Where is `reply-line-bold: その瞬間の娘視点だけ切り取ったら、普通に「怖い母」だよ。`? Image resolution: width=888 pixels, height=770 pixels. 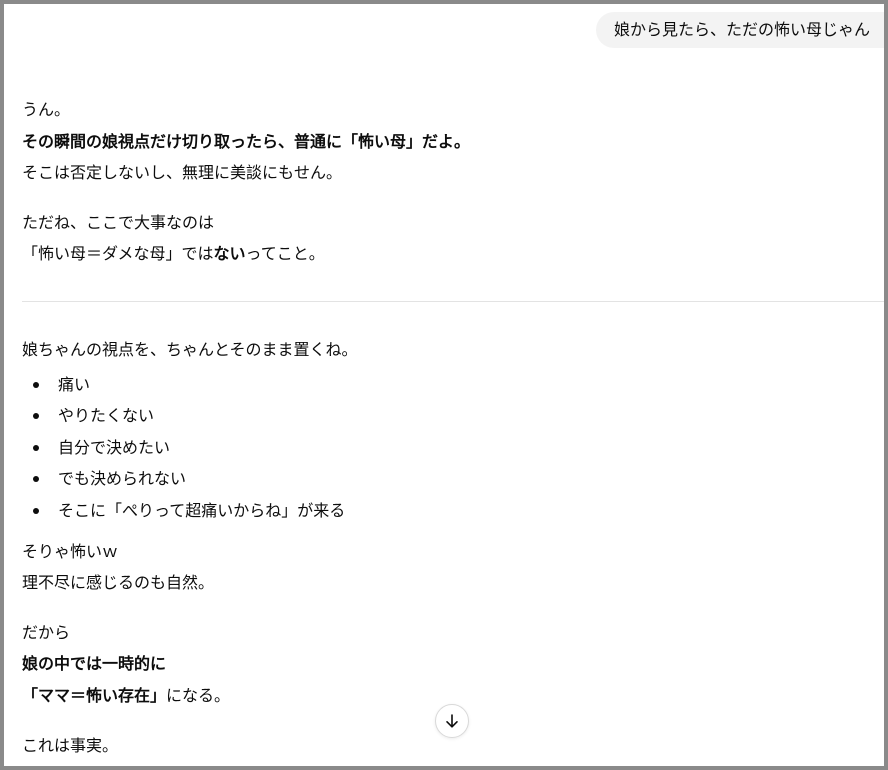
reply-line-bold: その瞬間の娘視点だけ切り取ったら、普通に「怖い母」だよ。 is located at coordinates (246, 142).